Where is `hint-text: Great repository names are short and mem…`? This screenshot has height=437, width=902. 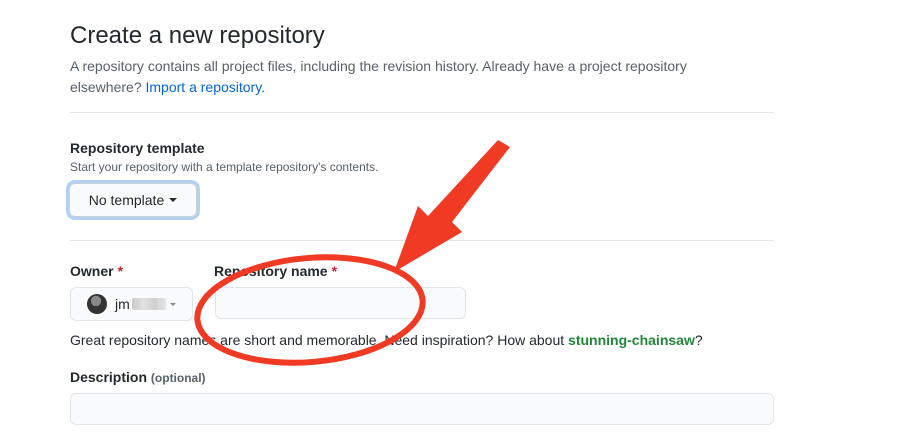
hint-text: Great repository names are short and mem… is located at coordinates (317, 340).